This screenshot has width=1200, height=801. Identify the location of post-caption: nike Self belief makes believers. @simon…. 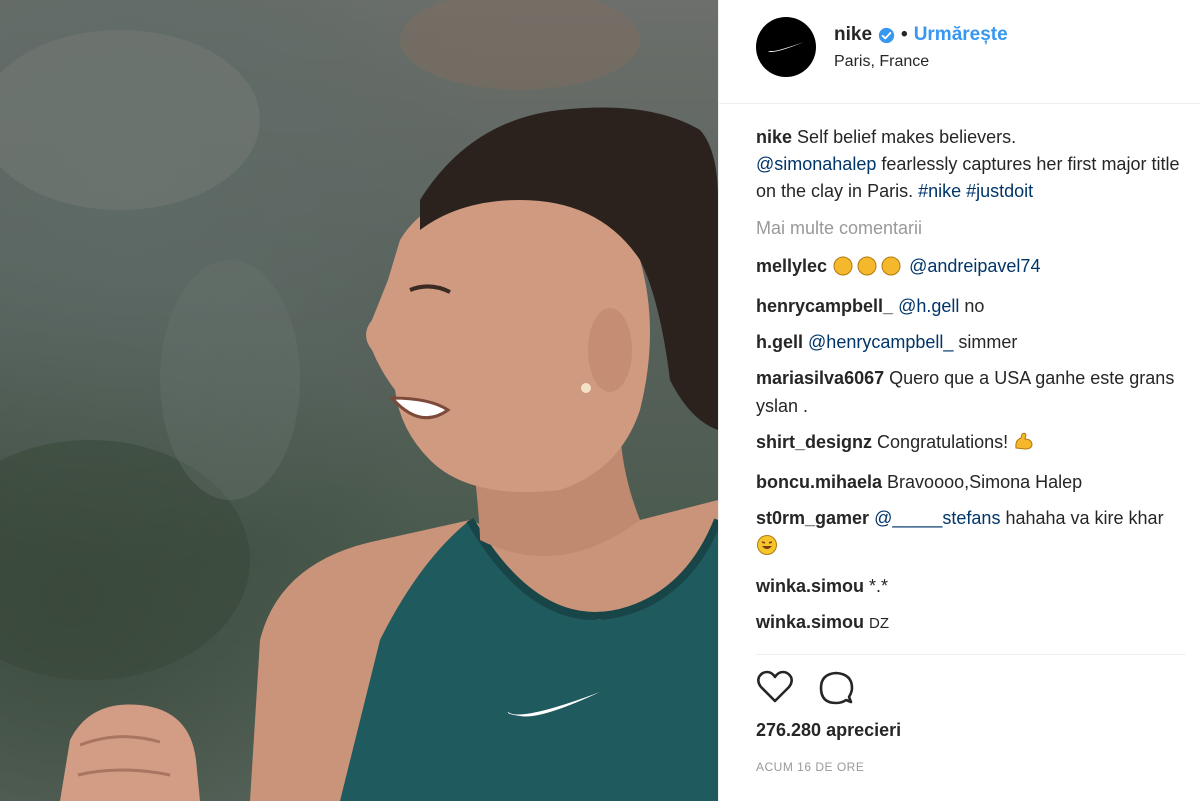
(971, 164).